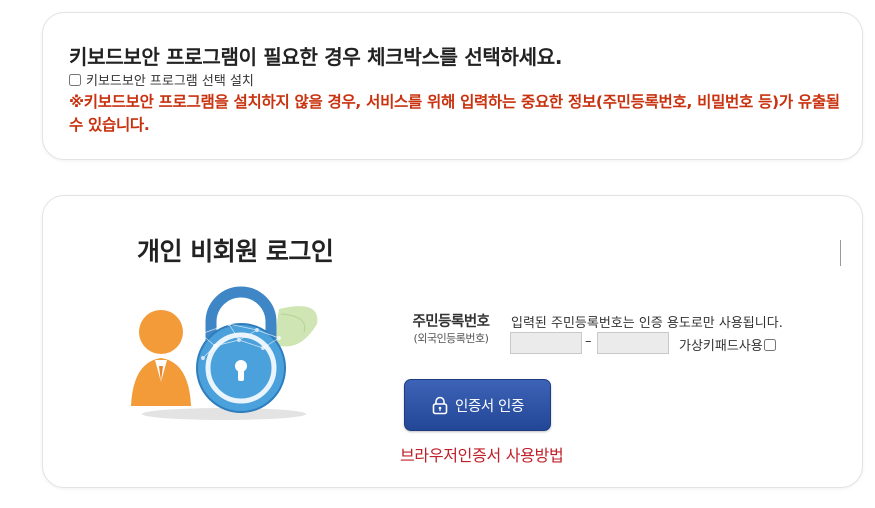 The image size is (875, 508). Describe the element at coordinates (769, 344) in the screenshot. I see `virtual-keypad-checkbox` at that location.